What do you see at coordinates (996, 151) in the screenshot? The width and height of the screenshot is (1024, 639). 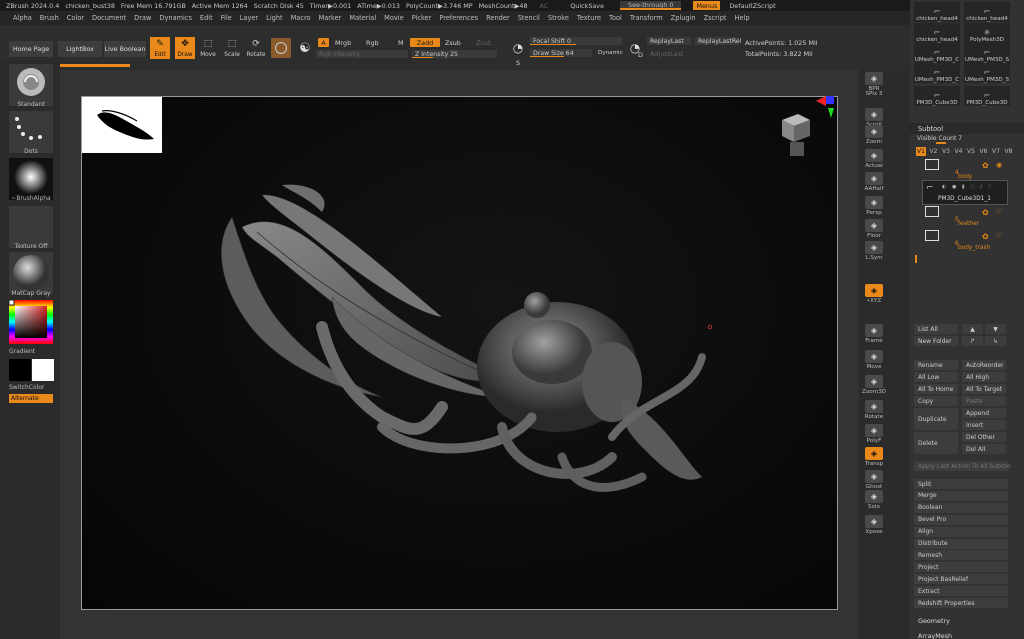 I see `version-tab-v7: V7` at bounding box center [996, 151].